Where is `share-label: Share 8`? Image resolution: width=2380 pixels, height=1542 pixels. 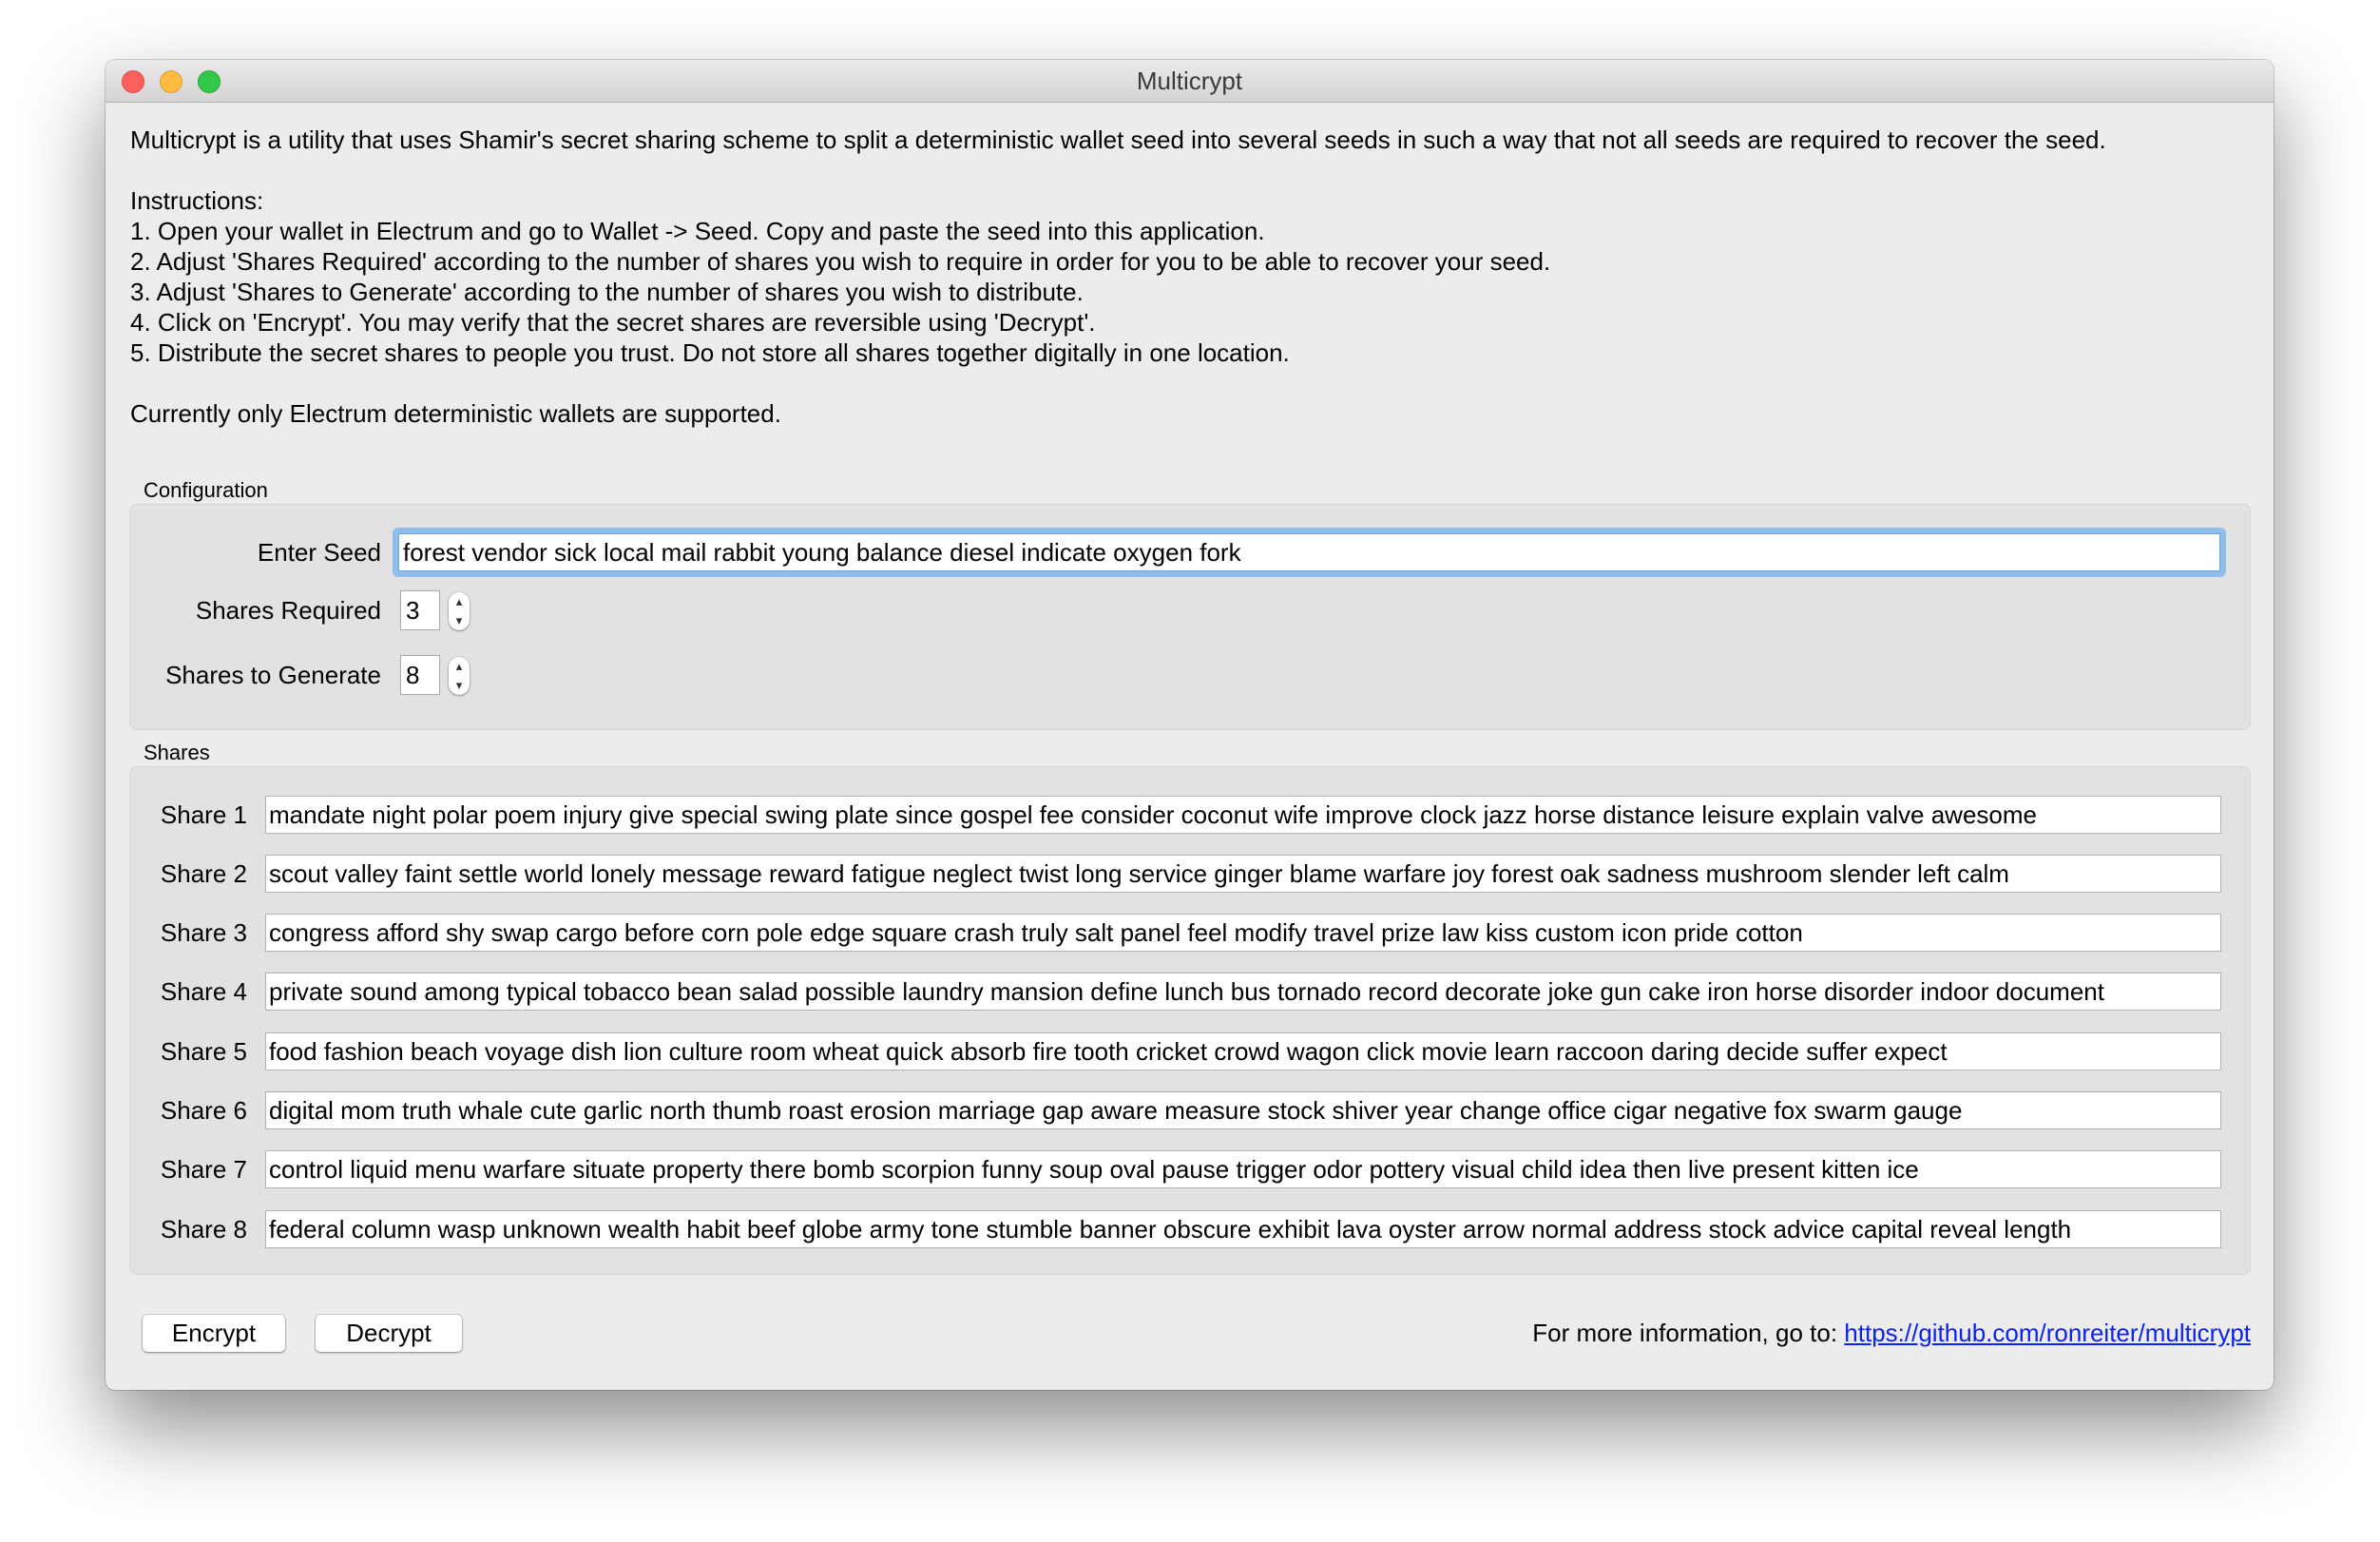
share-label: Share 8 is located at coordinates (203, 1229).